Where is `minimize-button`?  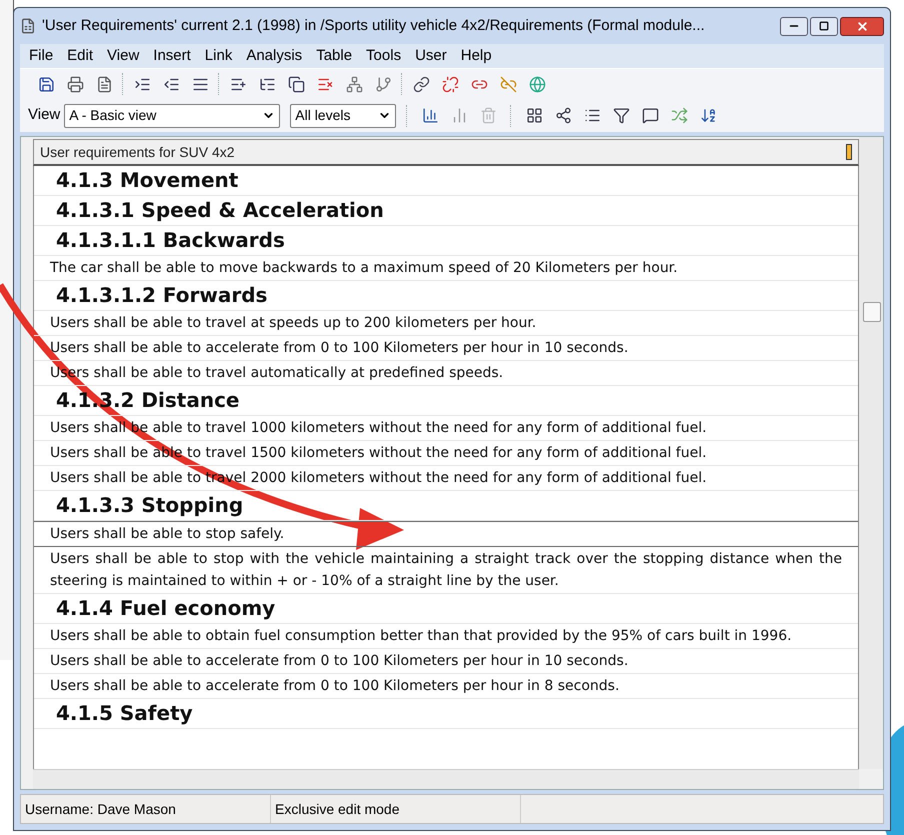
minimize-button is located at coordinates (794, 26).